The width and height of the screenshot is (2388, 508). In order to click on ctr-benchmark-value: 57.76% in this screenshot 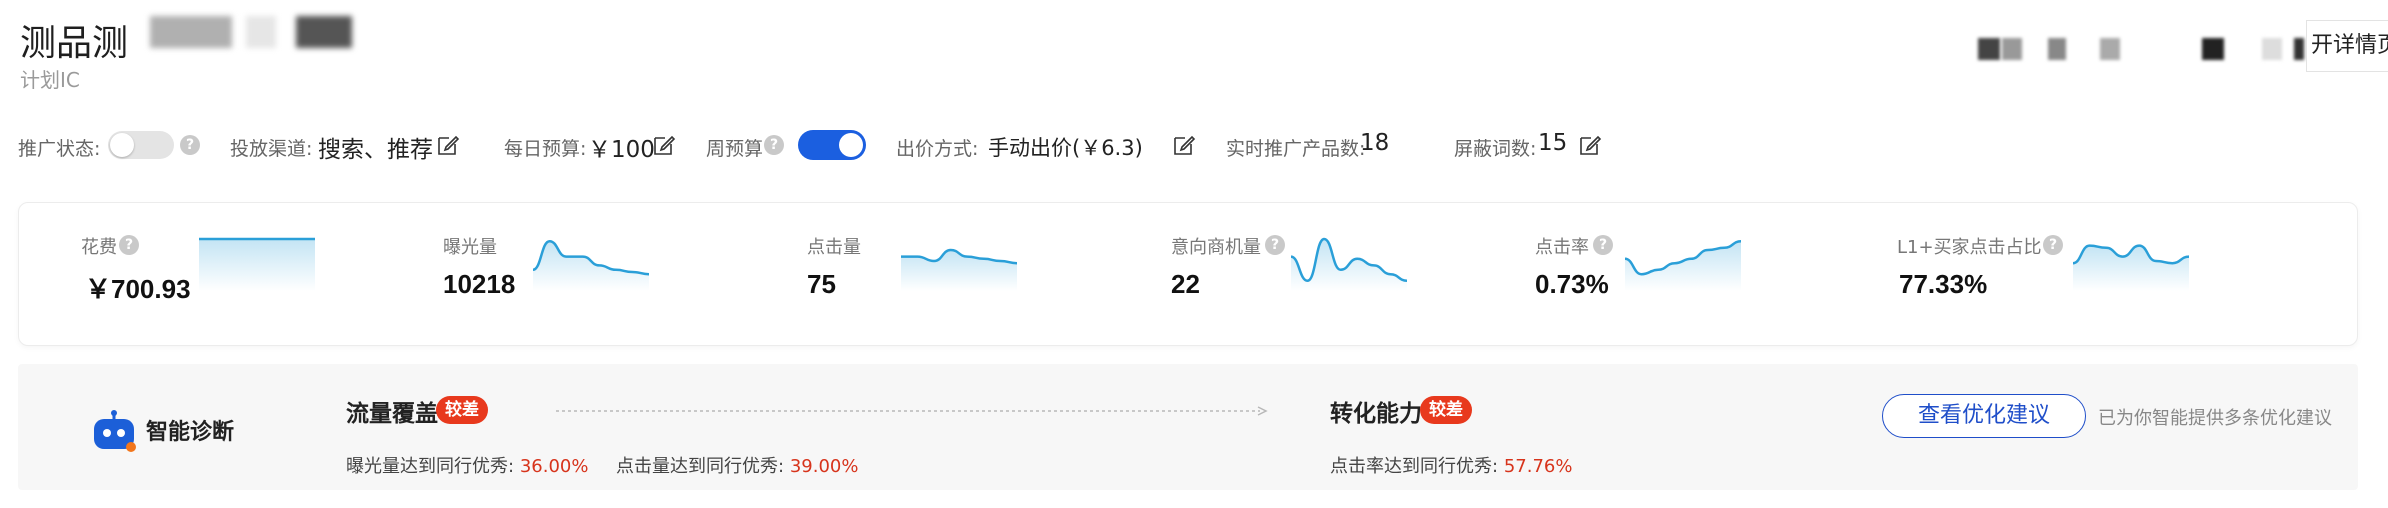, I will do `click(1538, 466)`.